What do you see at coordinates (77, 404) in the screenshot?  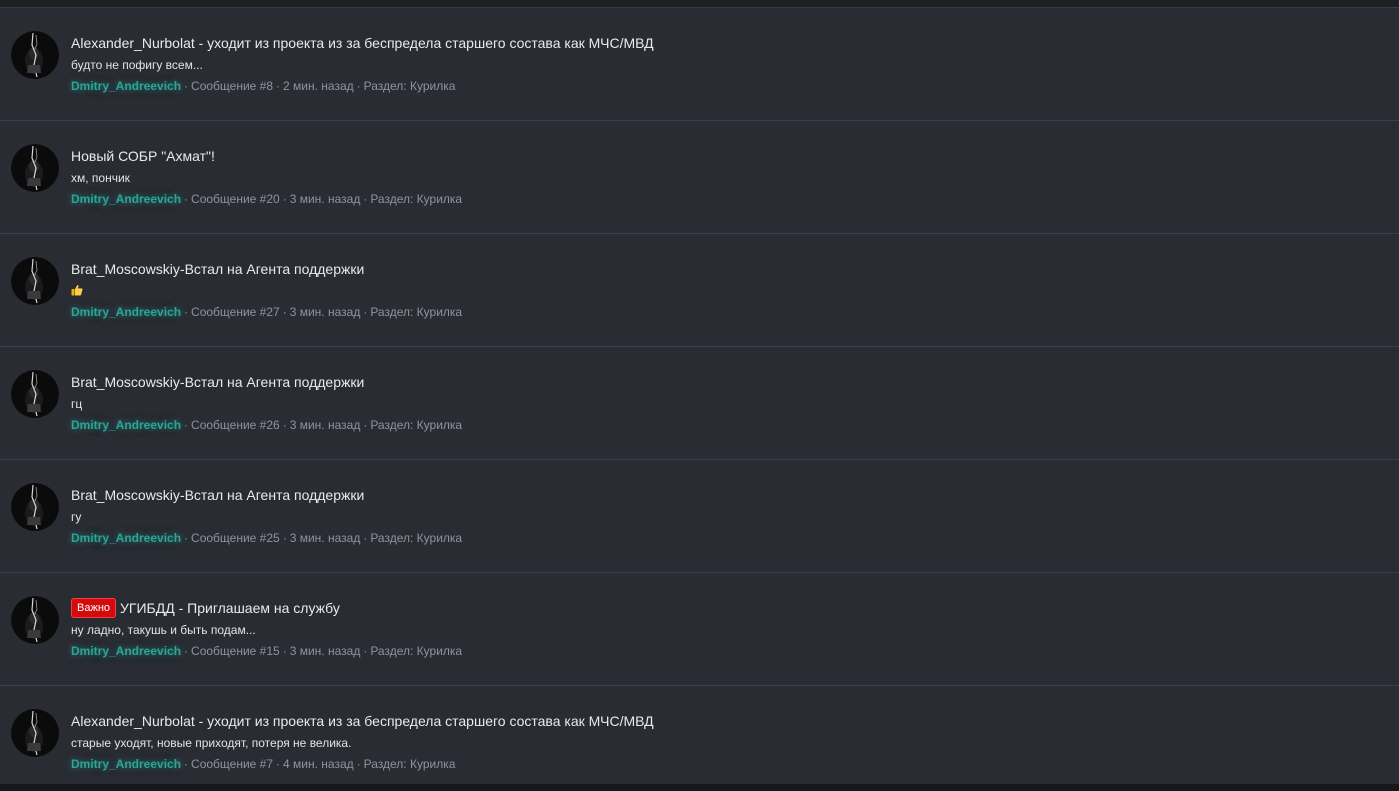 I see `message-snippet: гц` at bounding box center [77, 404].